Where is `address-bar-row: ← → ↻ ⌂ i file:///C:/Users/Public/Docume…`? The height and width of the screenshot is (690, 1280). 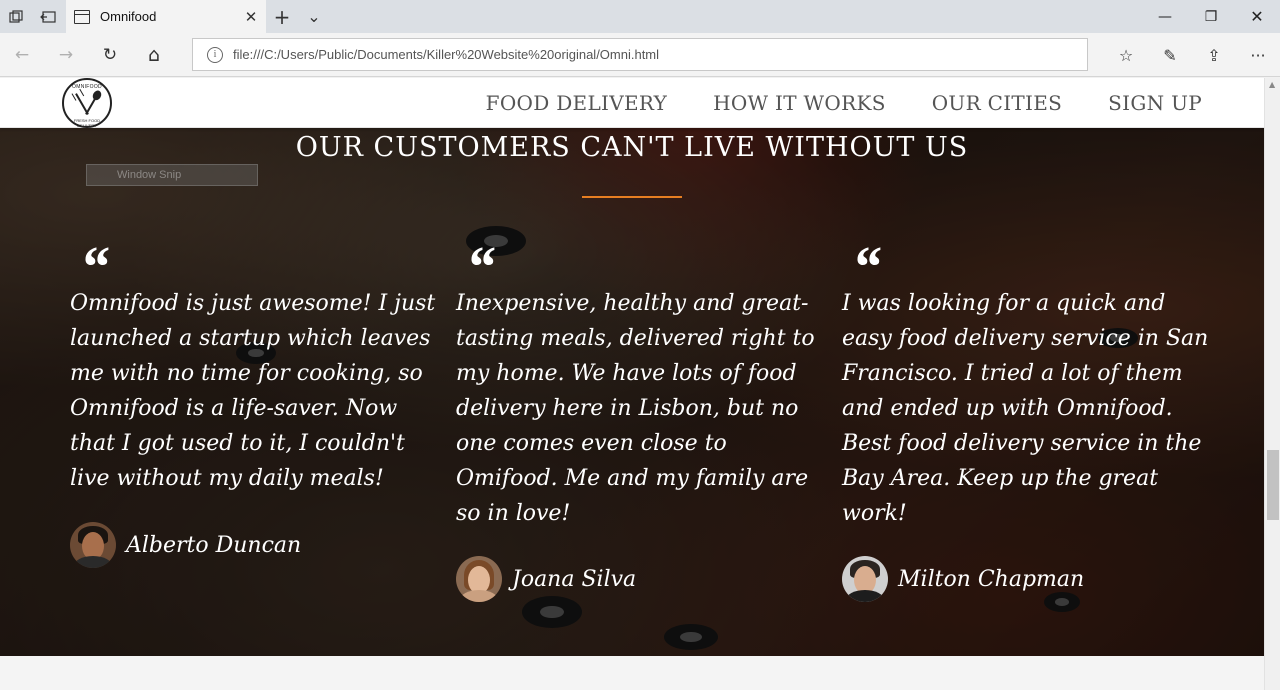 address-bar-row: ← → ↻ ⌂ i file:///C:/Users/Public/Docume… is located at coordinates (640, 55).